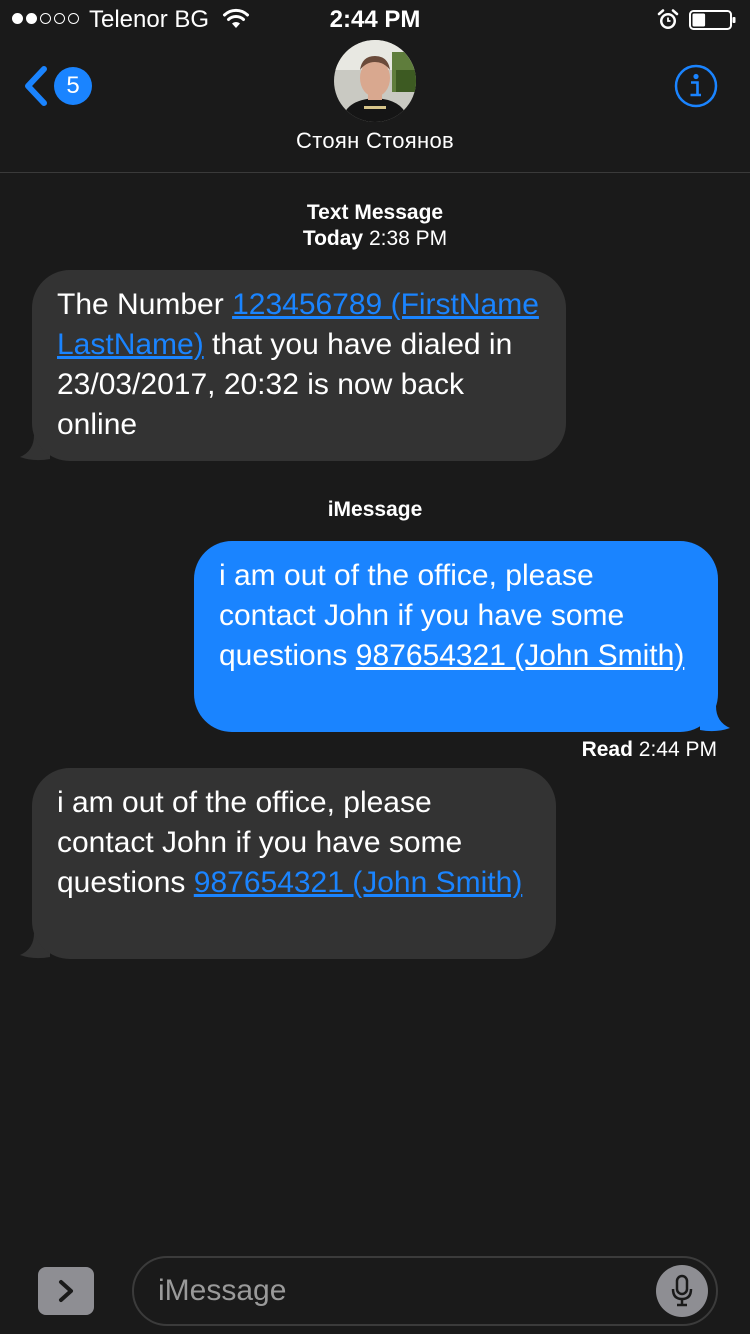 The image size is (750, 1334). What do you see at coordinates (696, 86) in the screenshot?
I see `info-icon` at bounding box center [696, 86].